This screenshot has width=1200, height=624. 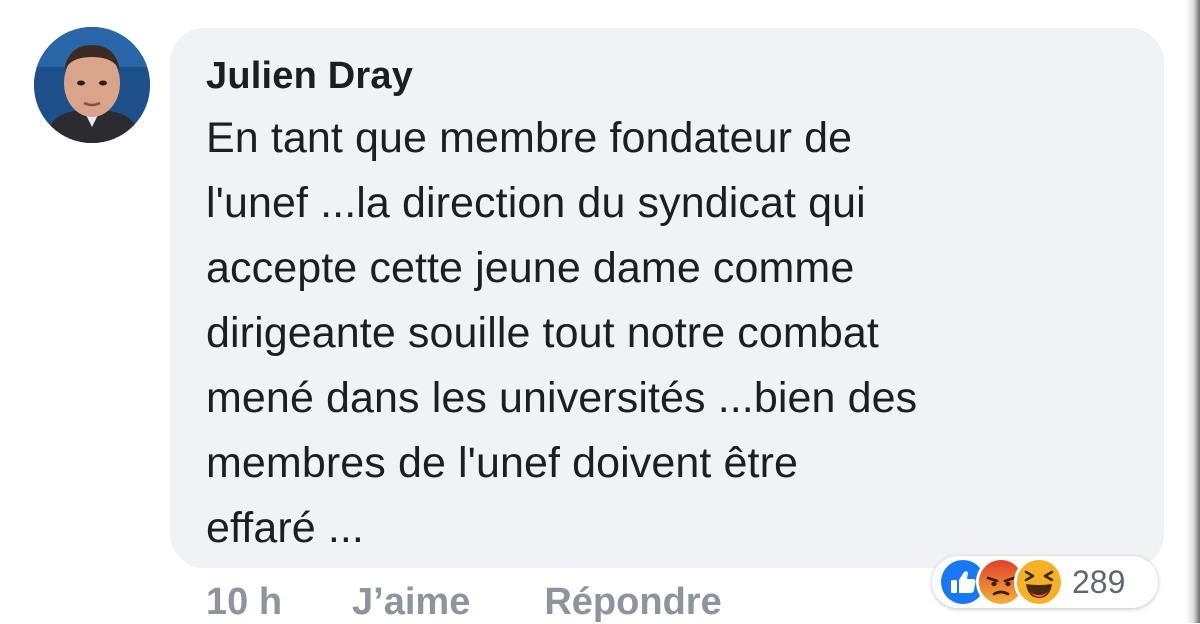 I want to click on comment-timestamp: 10 h, so click(x=244, y=602).